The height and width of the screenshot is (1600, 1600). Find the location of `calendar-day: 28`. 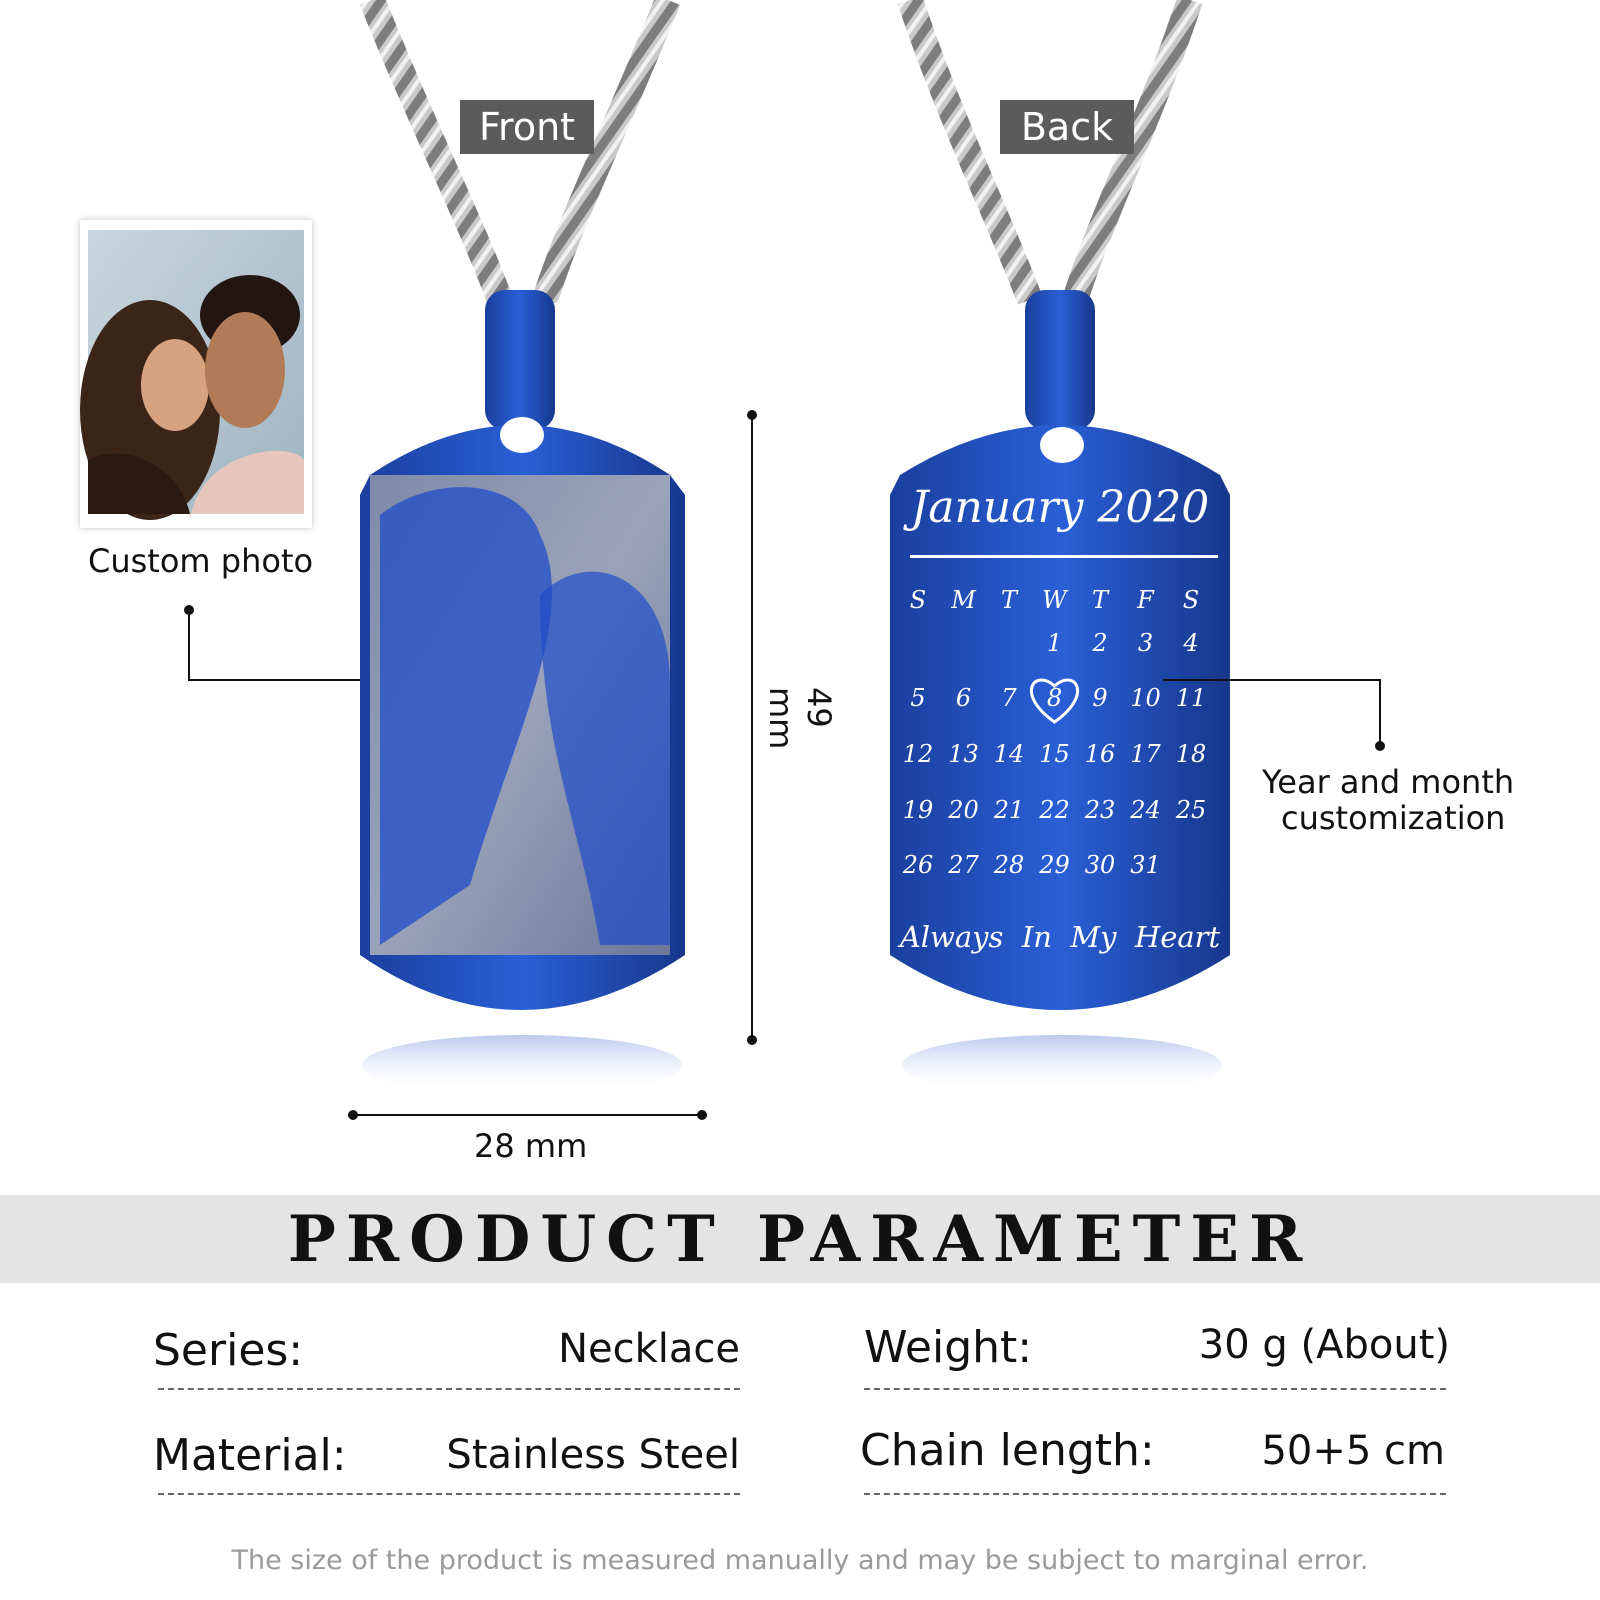

calendar-day: 28 is located at coordinates (1009, 865).